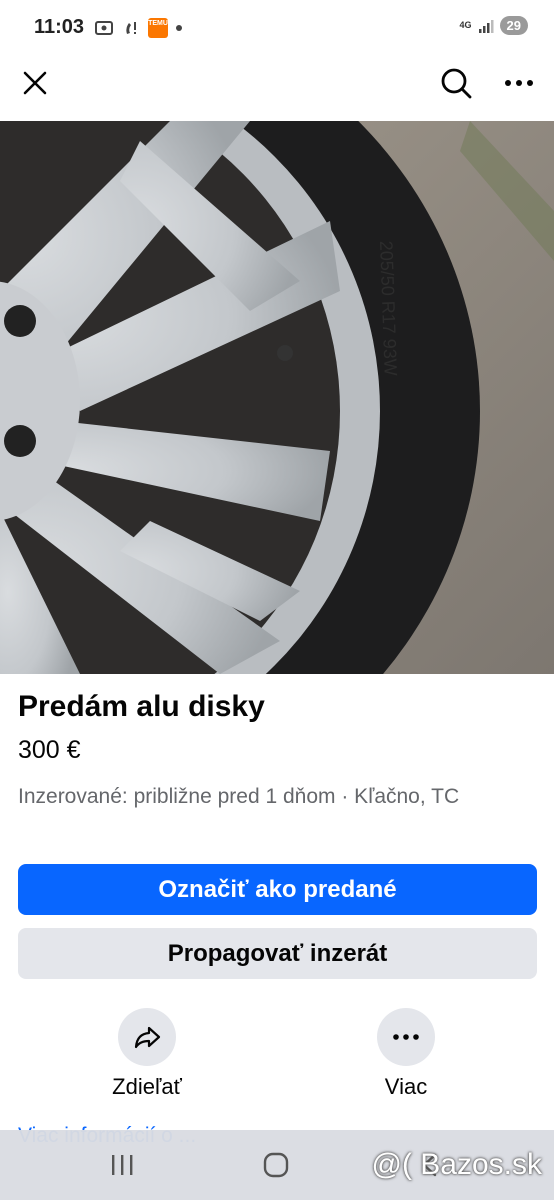 The image size is (554, 1200). I want to click on temu-label: TEMU, so click(158, 23).